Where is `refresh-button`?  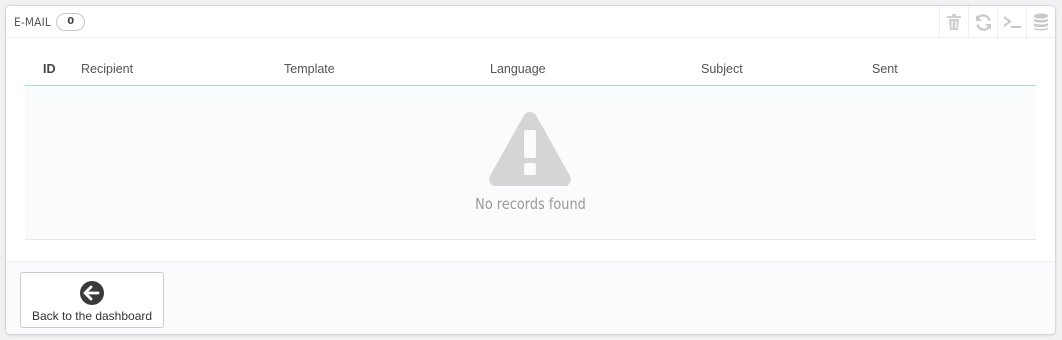 refresh-button is located at coordinates (982, 22).